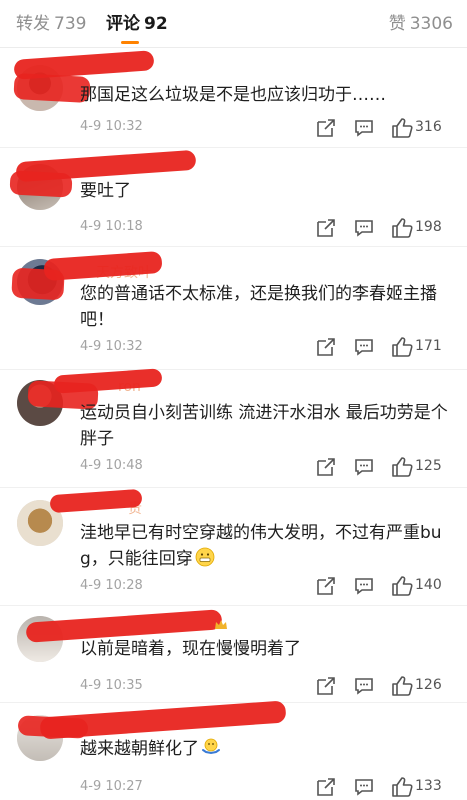 This screenshot has width=467, height=800. I want to click on tab-like: 赞 3306, so click(421, 24).